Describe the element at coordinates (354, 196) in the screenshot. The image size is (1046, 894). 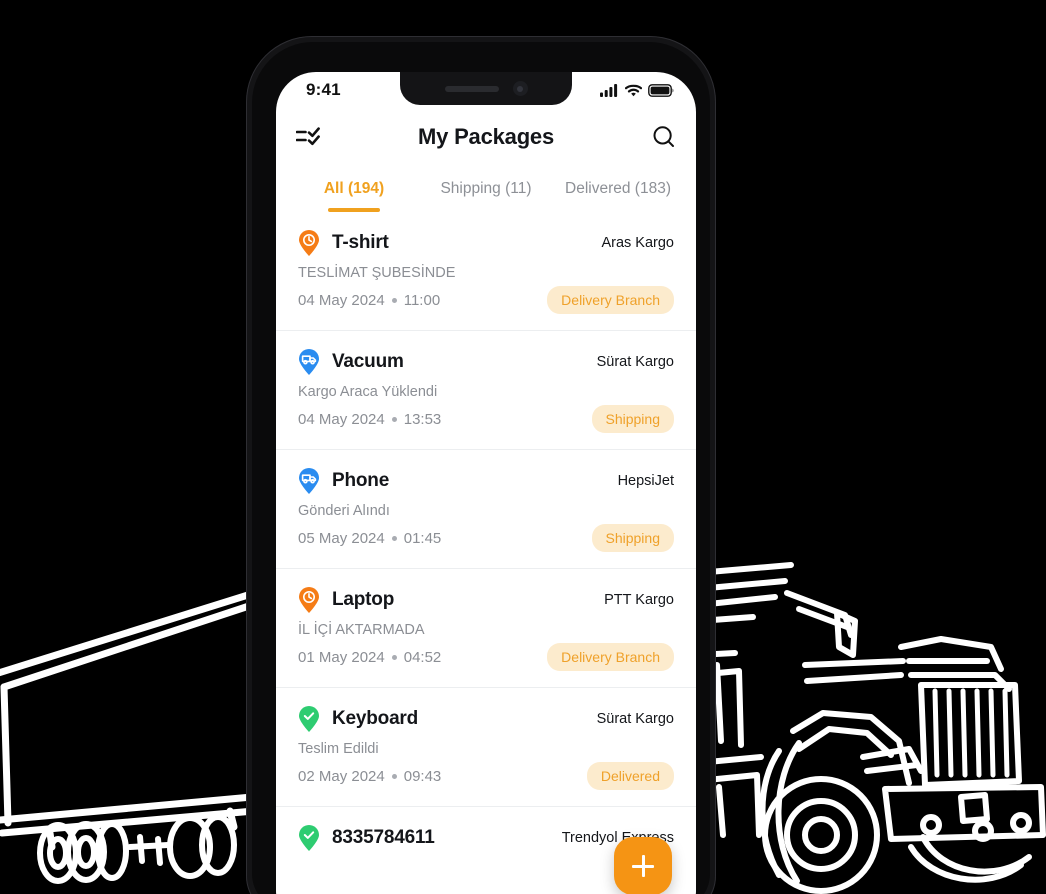
I see `tab-all: All (194)` at that location.